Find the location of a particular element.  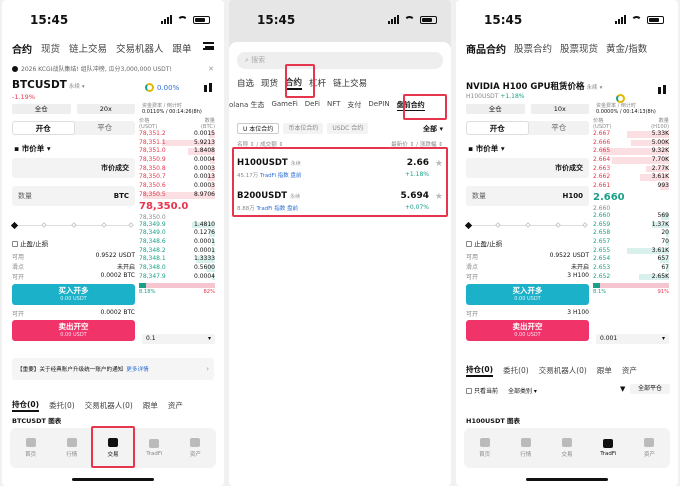

pair-selector: NVIDIA H100 GPU租赁价格 永续 ▾ is located at coordinates (534, 86).